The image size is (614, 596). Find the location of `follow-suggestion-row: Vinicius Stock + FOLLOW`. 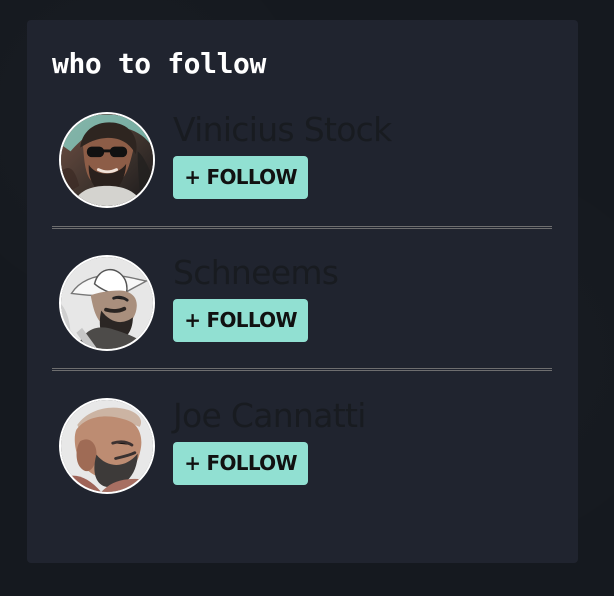

follow-suggestion-row: Vinicius Stock + FOLLOW is located at coordinates (303, 161).